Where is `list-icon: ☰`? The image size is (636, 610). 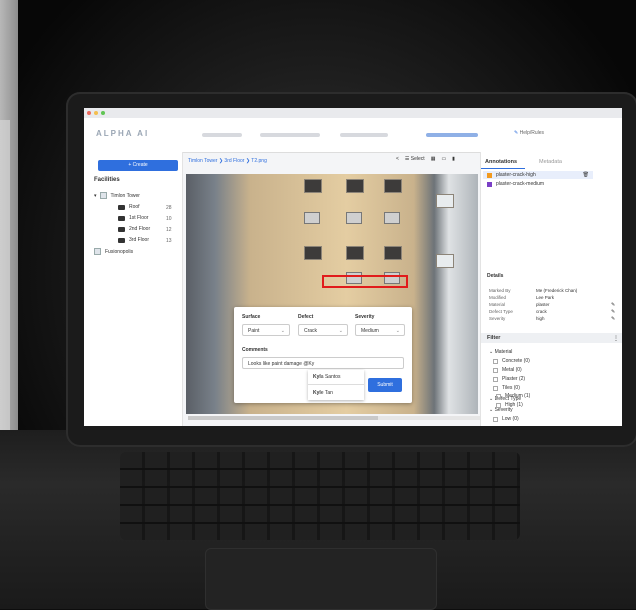 list-icon: ☰ is located at coordinates (407, 159).